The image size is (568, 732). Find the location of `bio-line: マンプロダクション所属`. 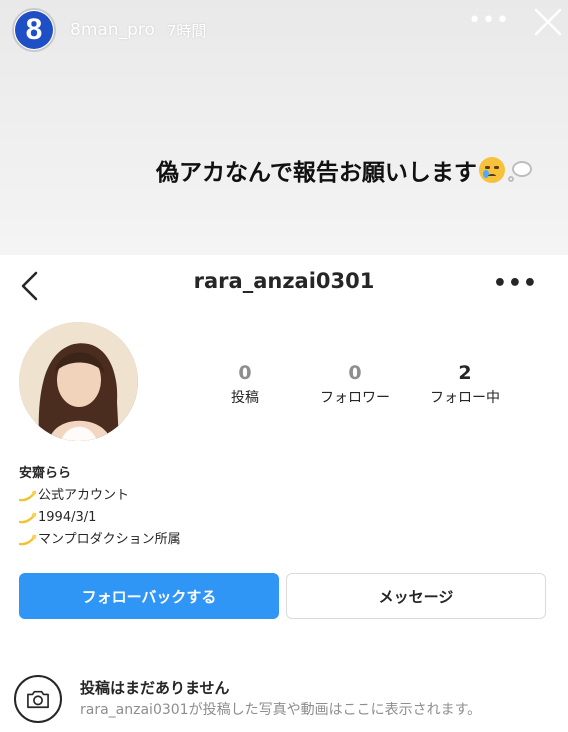

bio-line: マンプロダクション所属 is located at coordinates (100, 540).